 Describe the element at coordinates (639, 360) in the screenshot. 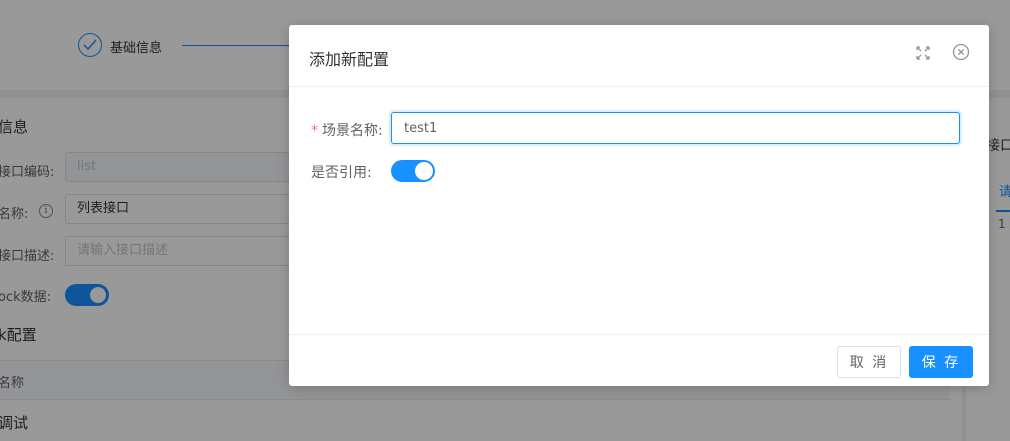

I see `dialog-footer: 取 消 保 存` at that location.